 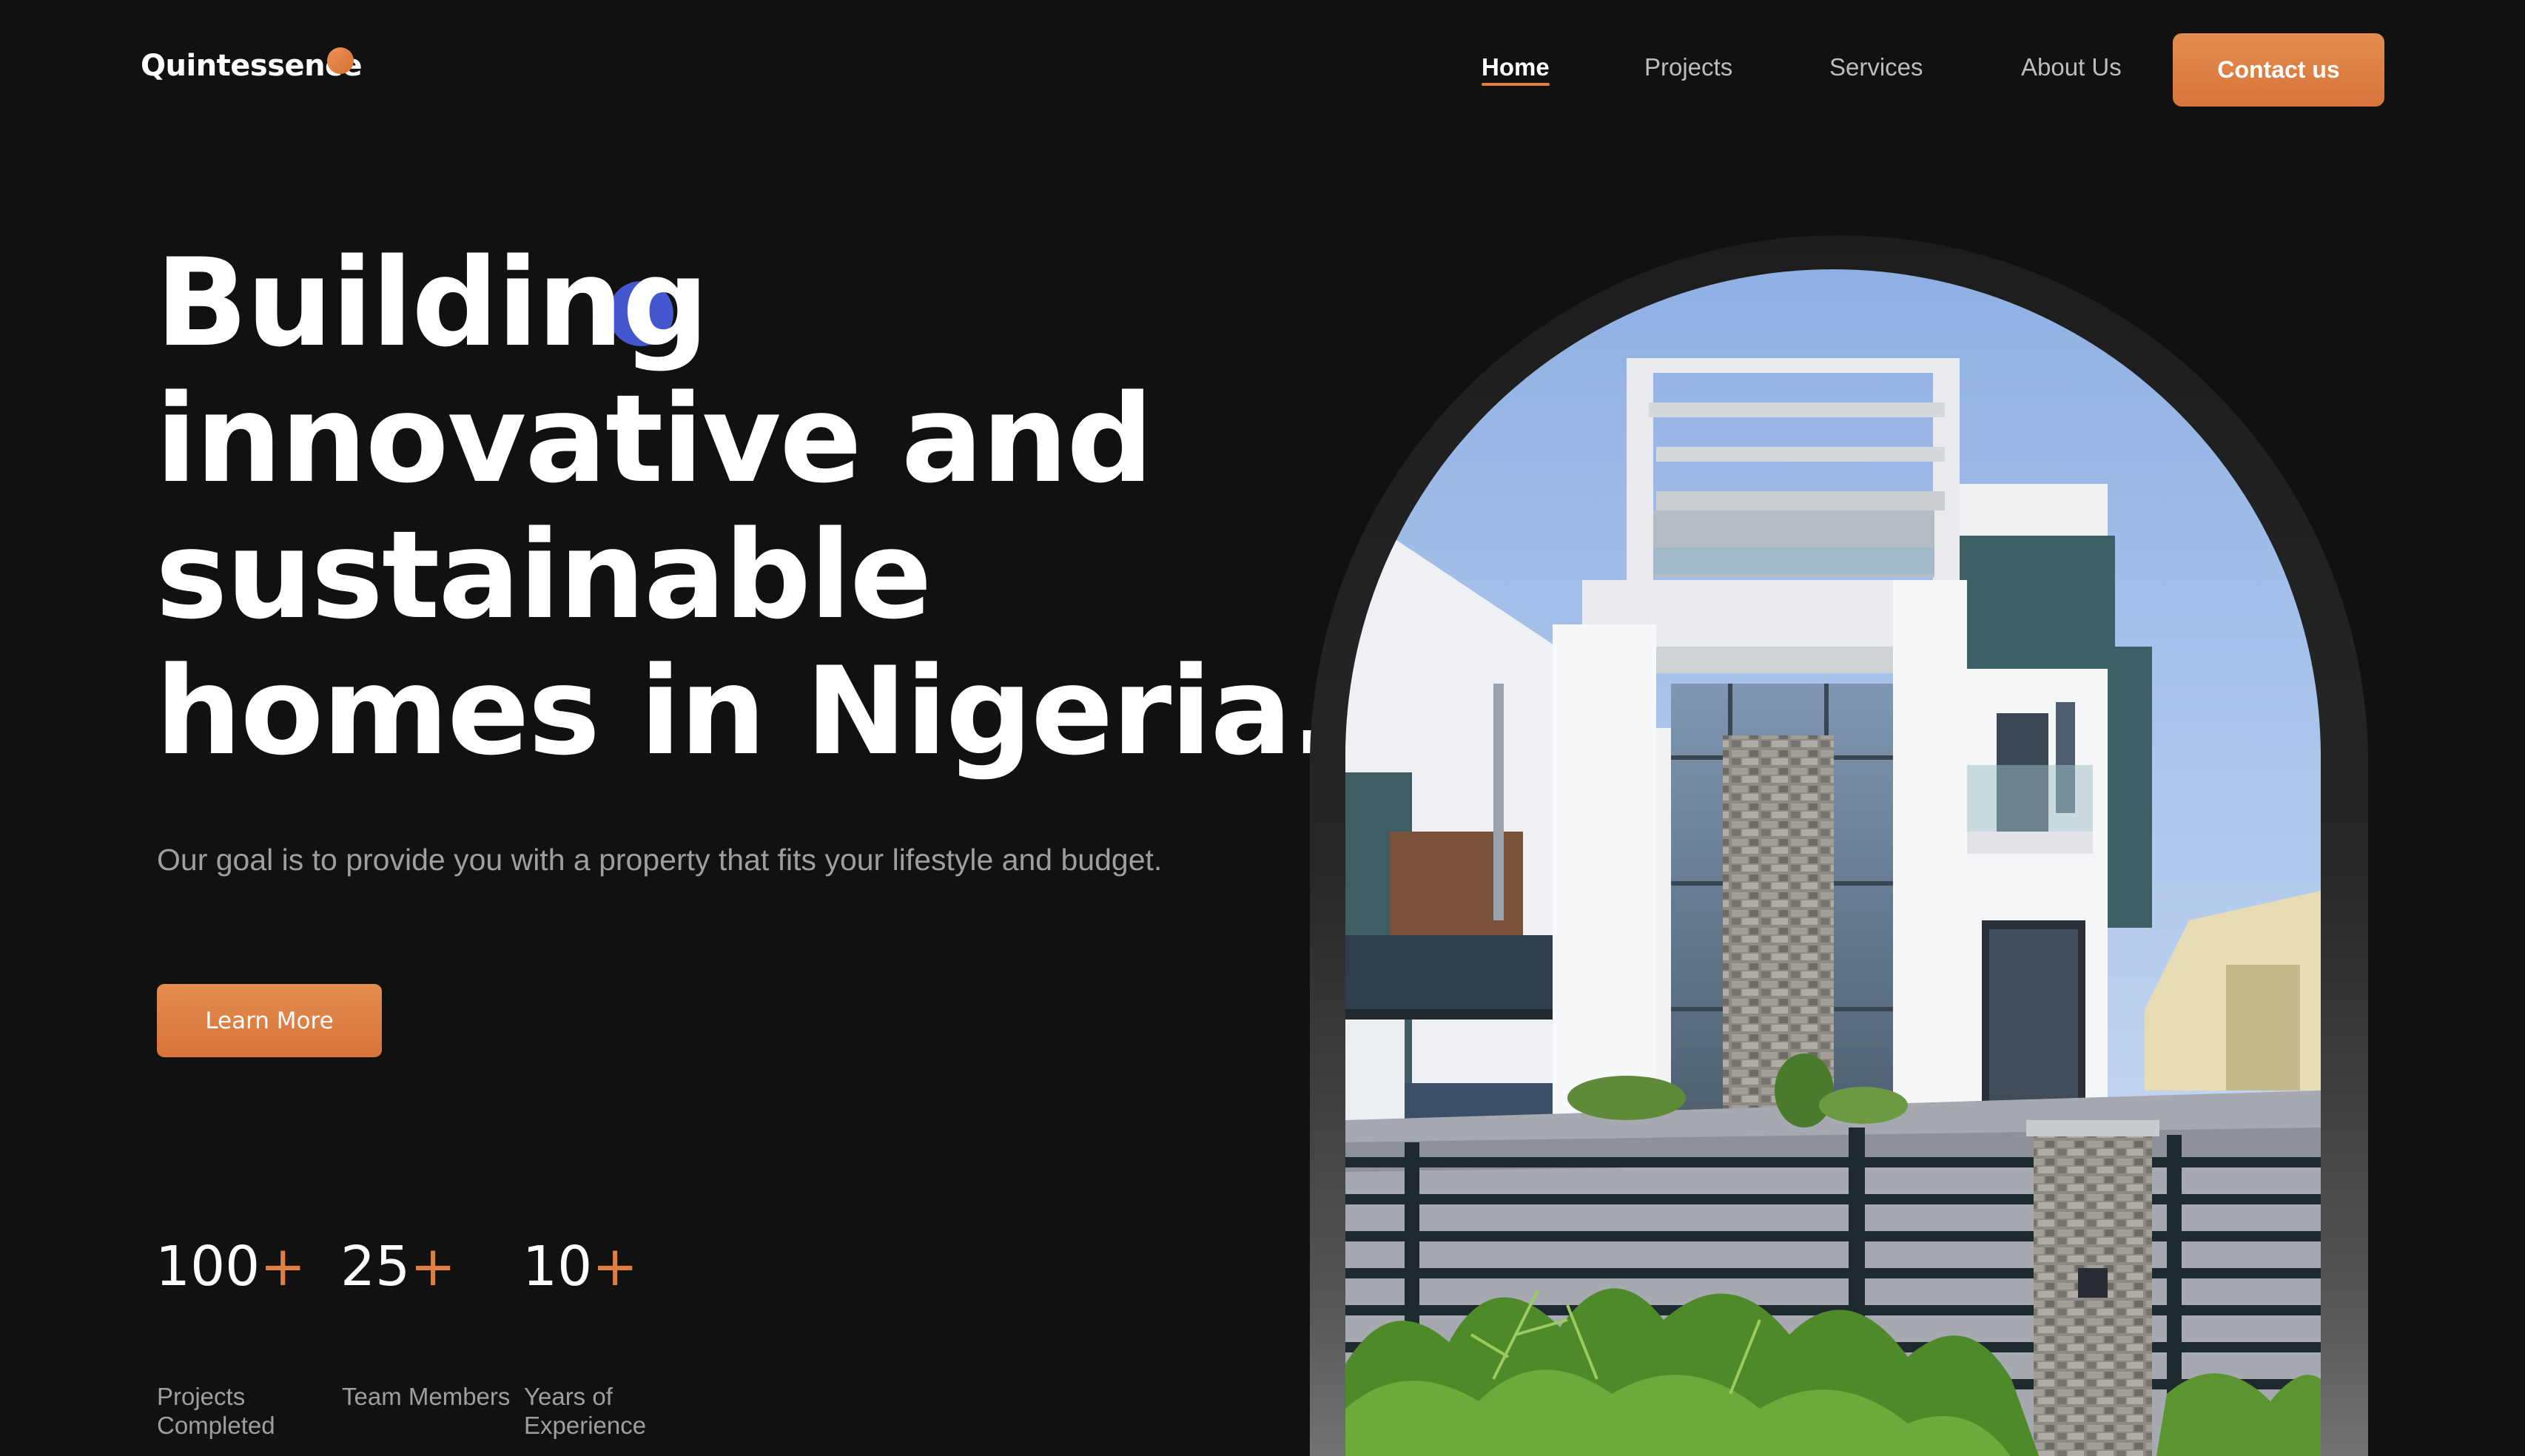 What do you see at coordinates (1876, 67) in the screenshot?
I see `nav-item-services: Services` at bounding box center [1876, 67].